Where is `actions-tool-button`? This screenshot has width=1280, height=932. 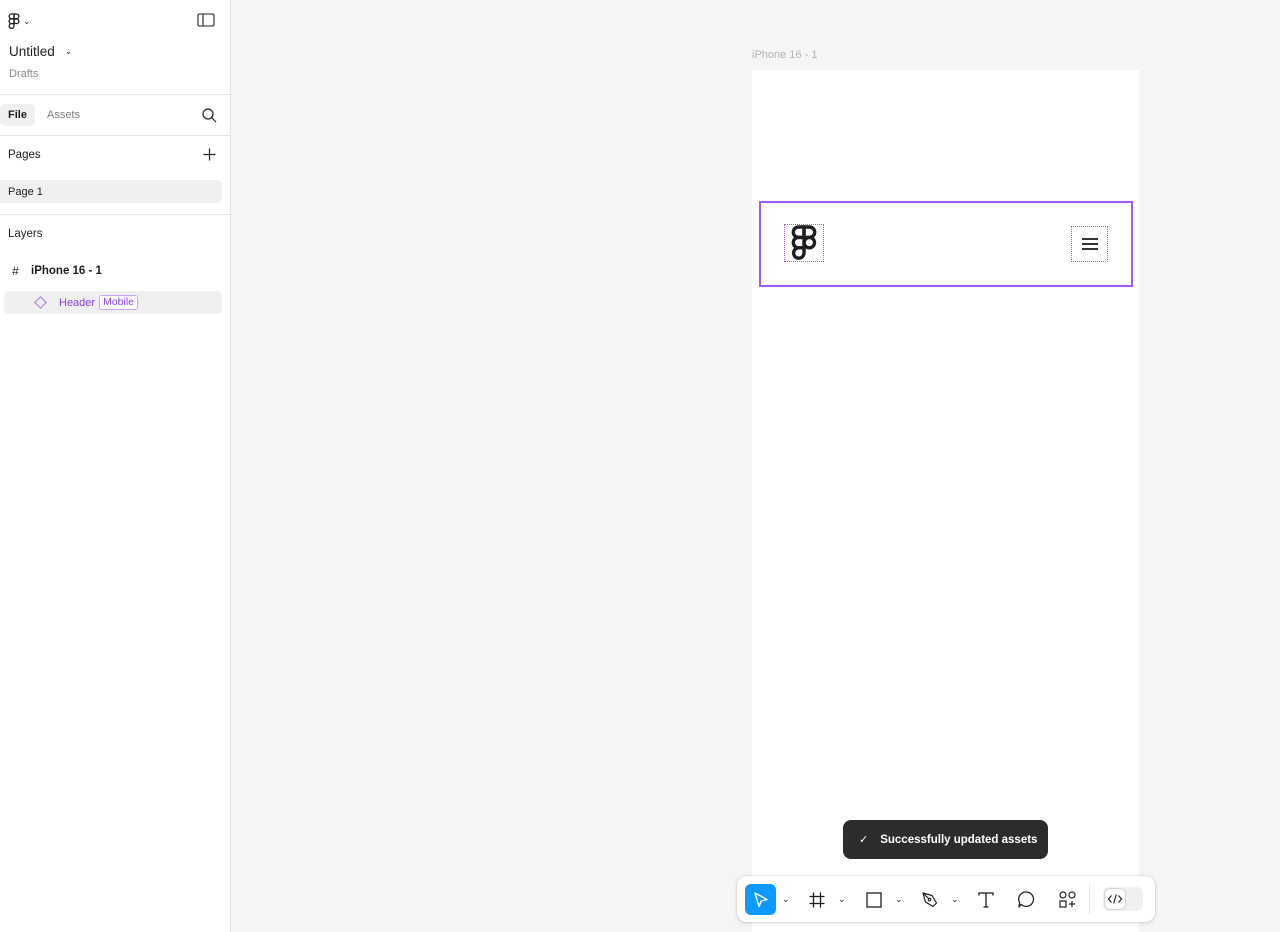 actions-tool-button is located at coordinates (1067, 899).